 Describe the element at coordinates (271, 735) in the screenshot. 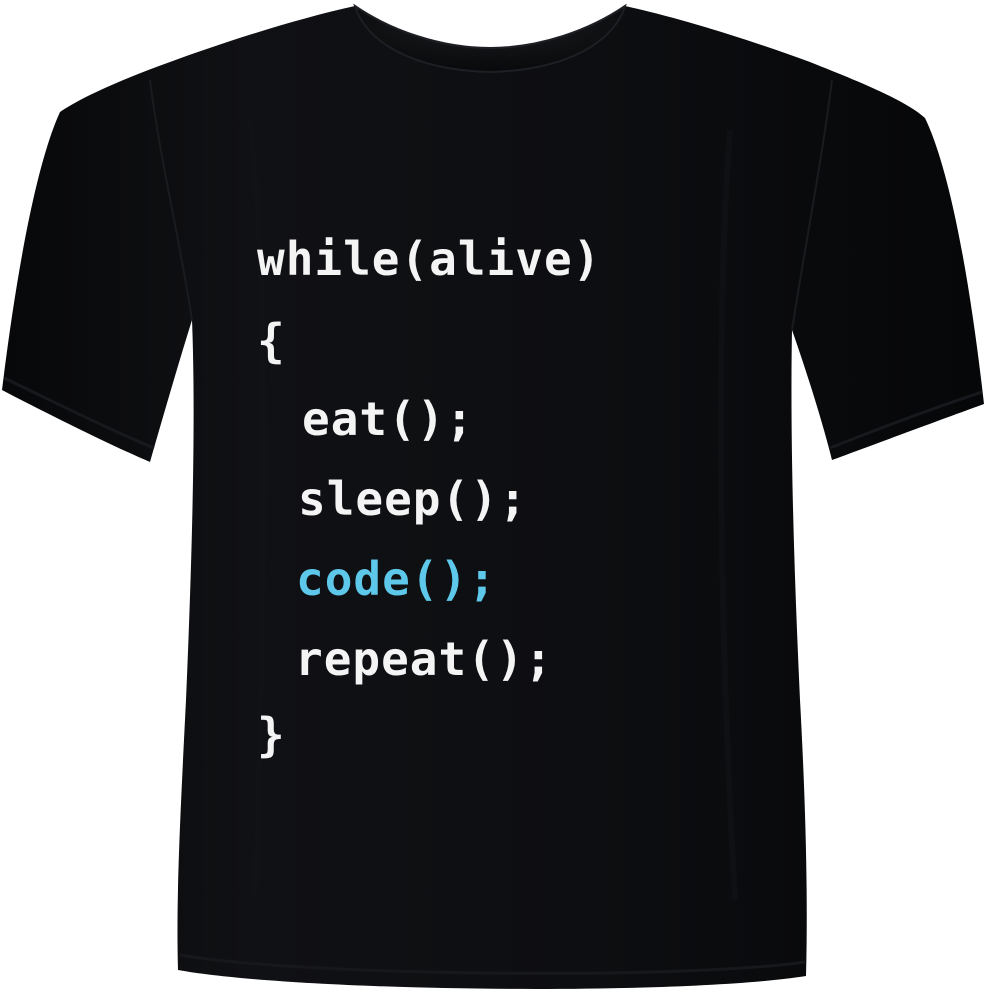

I see `code-line-close-brace: }` at that location.